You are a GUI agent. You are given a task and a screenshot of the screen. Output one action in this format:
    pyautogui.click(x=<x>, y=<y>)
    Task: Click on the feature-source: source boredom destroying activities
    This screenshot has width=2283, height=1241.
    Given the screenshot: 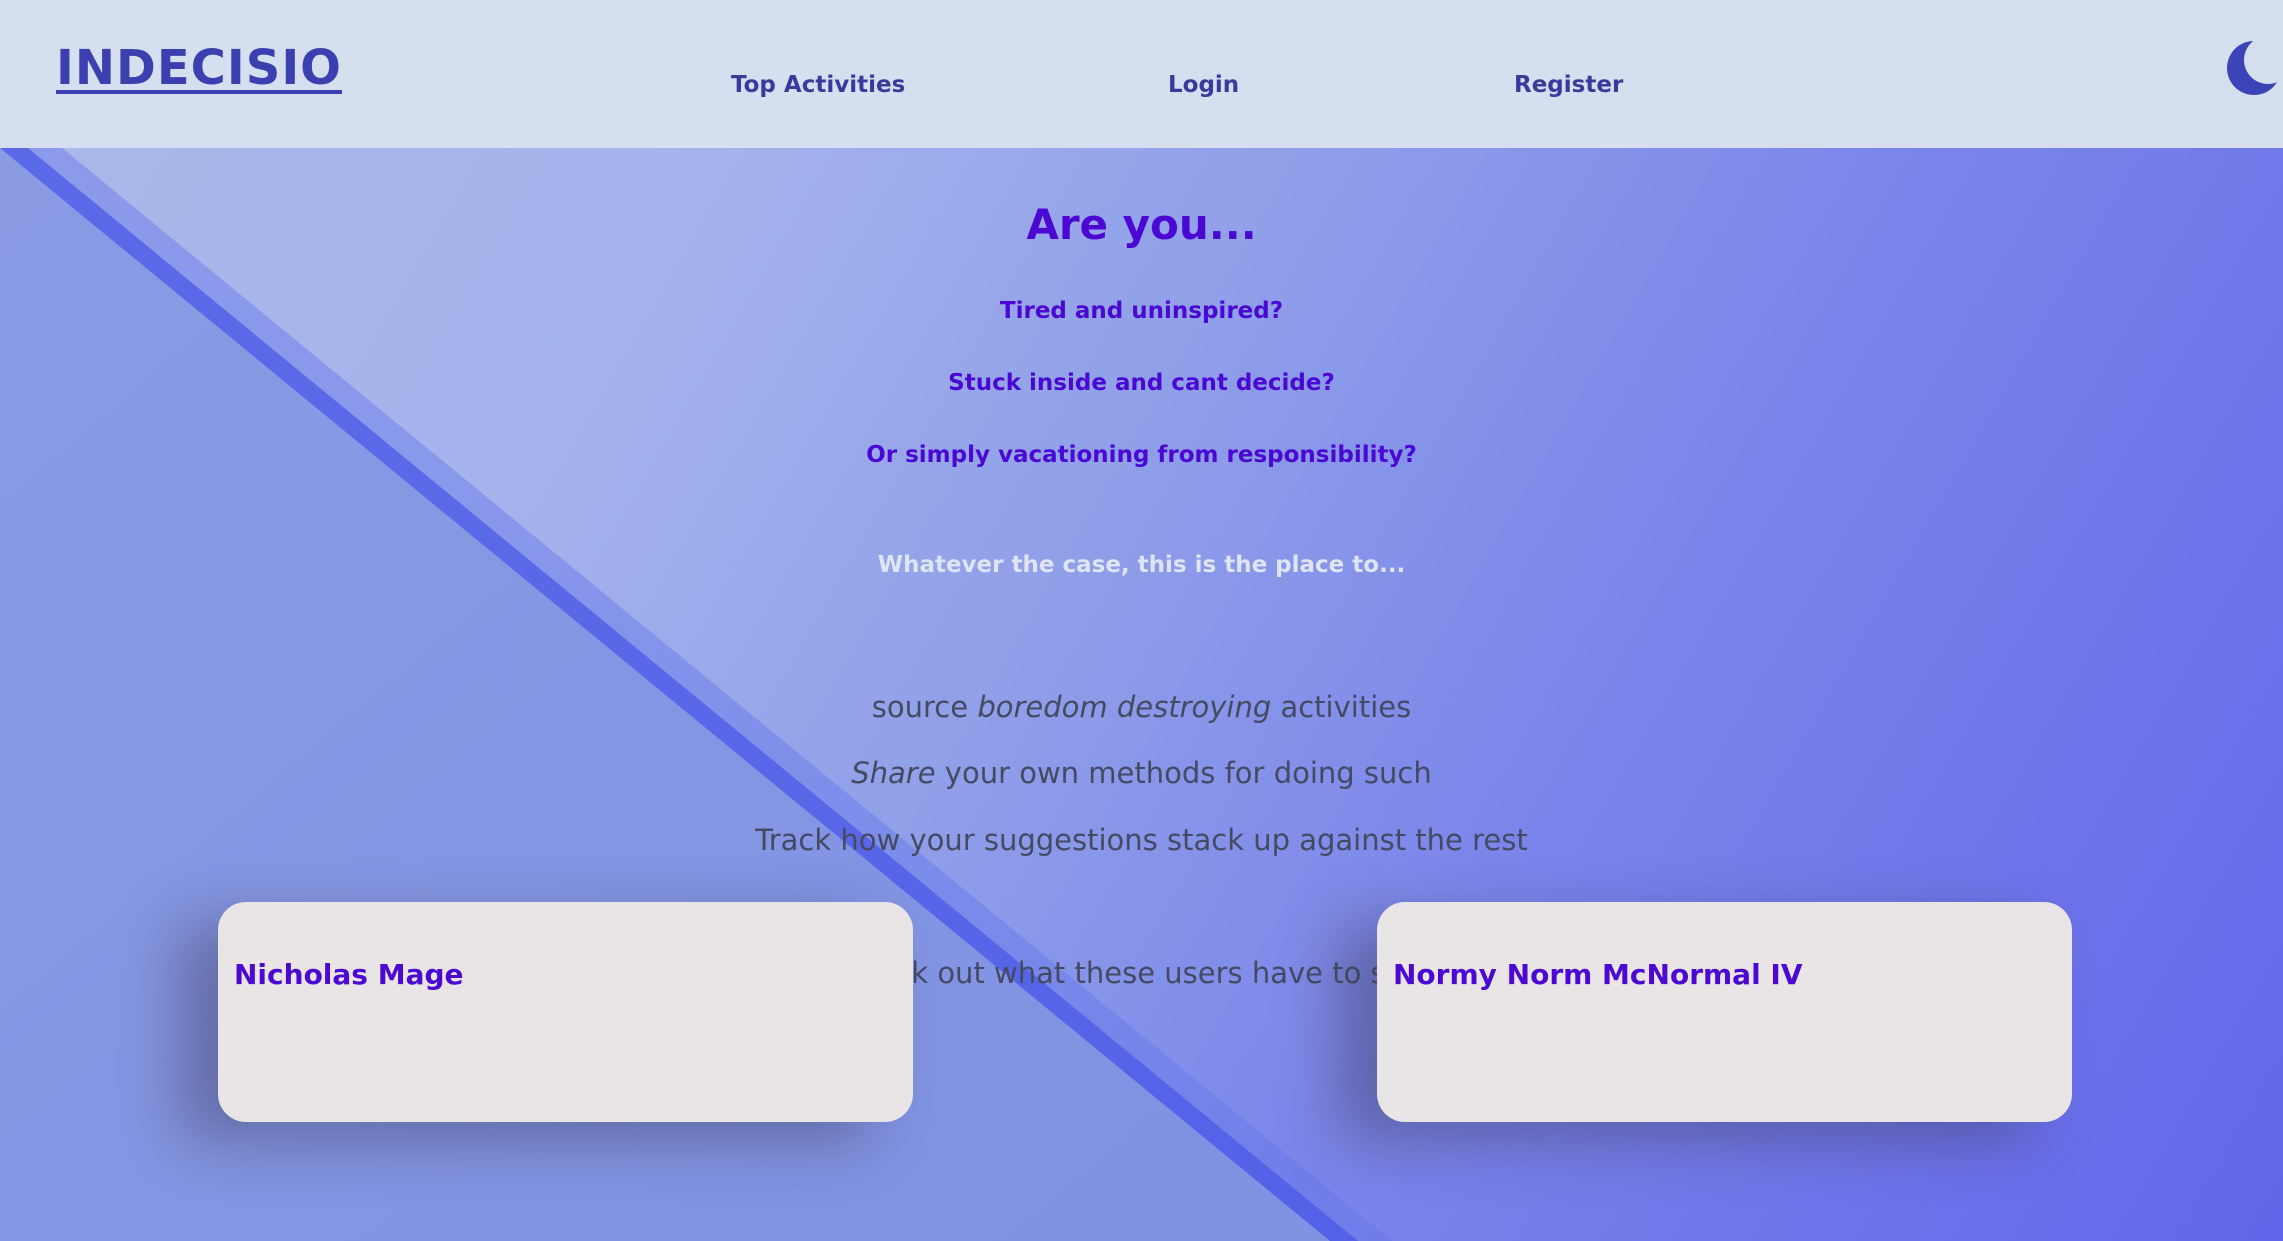 What is the action you would take?
    pyautogui.click(x=1141, y=707)
    